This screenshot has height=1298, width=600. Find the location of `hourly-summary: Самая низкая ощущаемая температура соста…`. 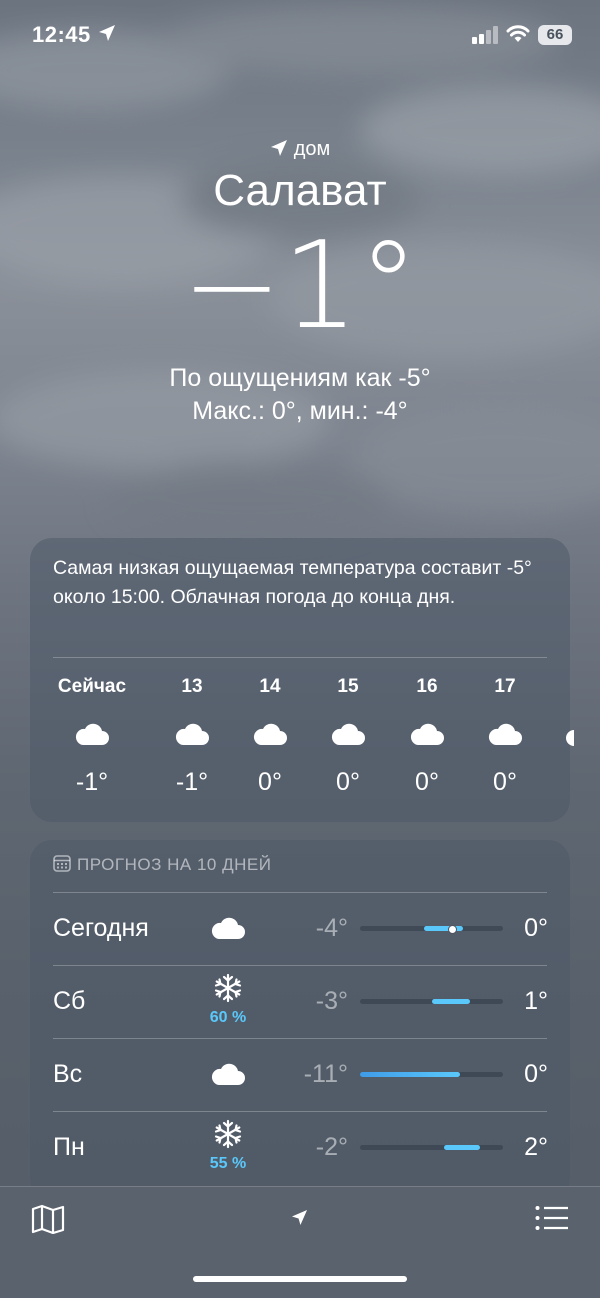

hourly-summary: Самая низкая ощущаемая температура соста… is located at coordinates (292, 582).